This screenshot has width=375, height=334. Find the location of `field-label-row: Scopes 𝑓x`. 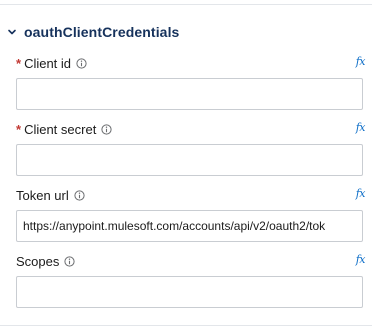

field-label-row: Scopes 𝑓x is located at coordinates (191, 261).